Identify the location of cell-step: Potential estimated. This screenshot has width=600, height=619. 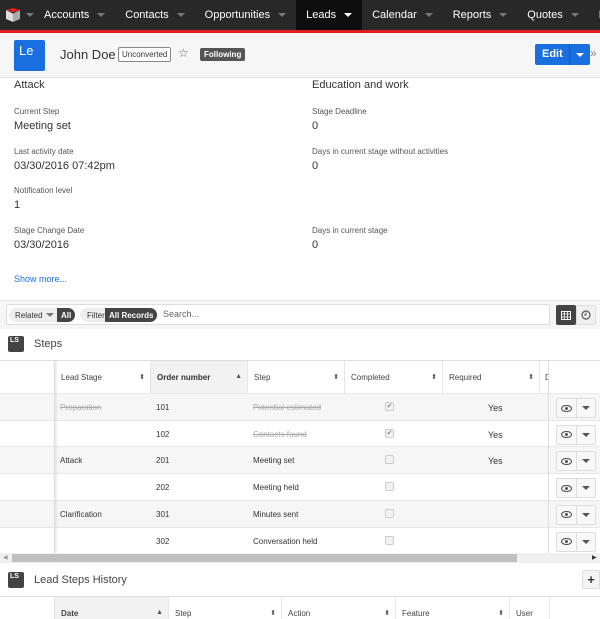
(287, 407).